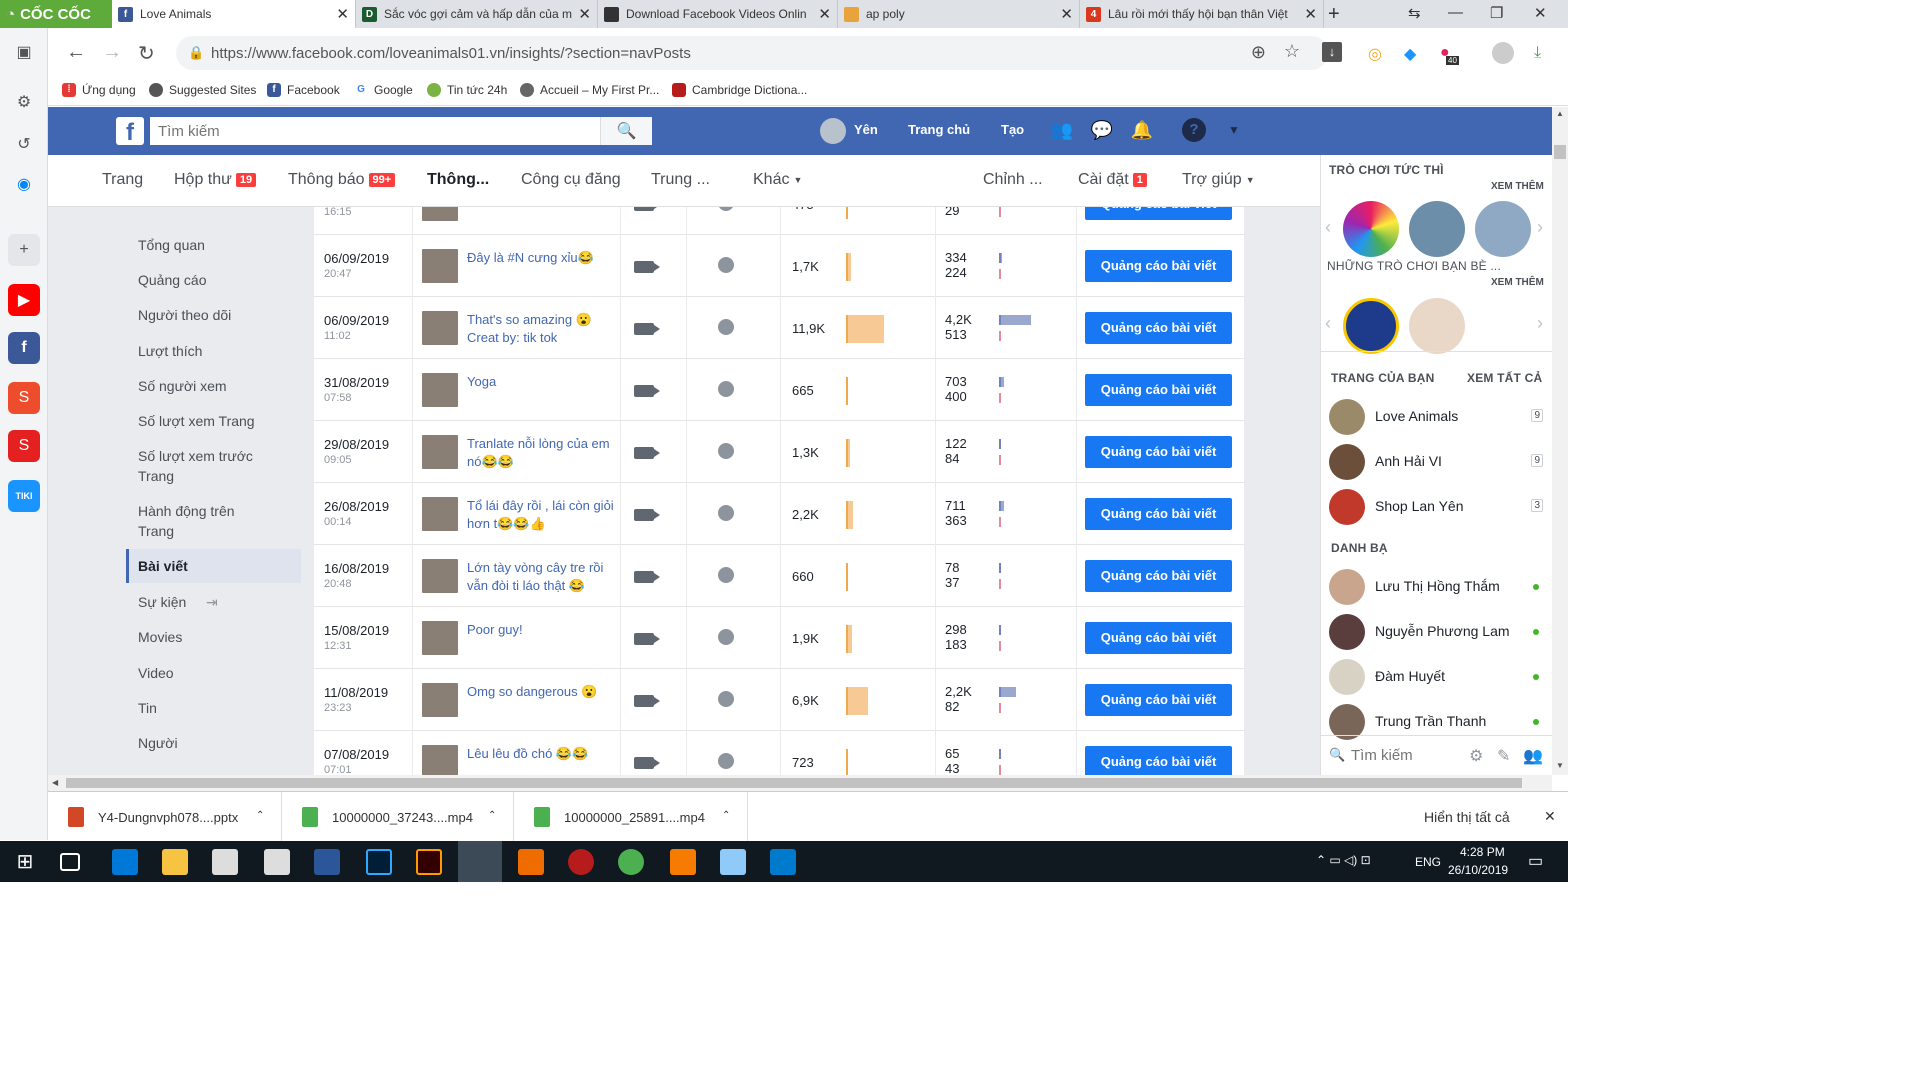 The height and width of the screenshot is (1080, 1920). What do you see at coordinates (833, 131) in the screenshot?
I see `avatar` at bounding box center [833, 131].